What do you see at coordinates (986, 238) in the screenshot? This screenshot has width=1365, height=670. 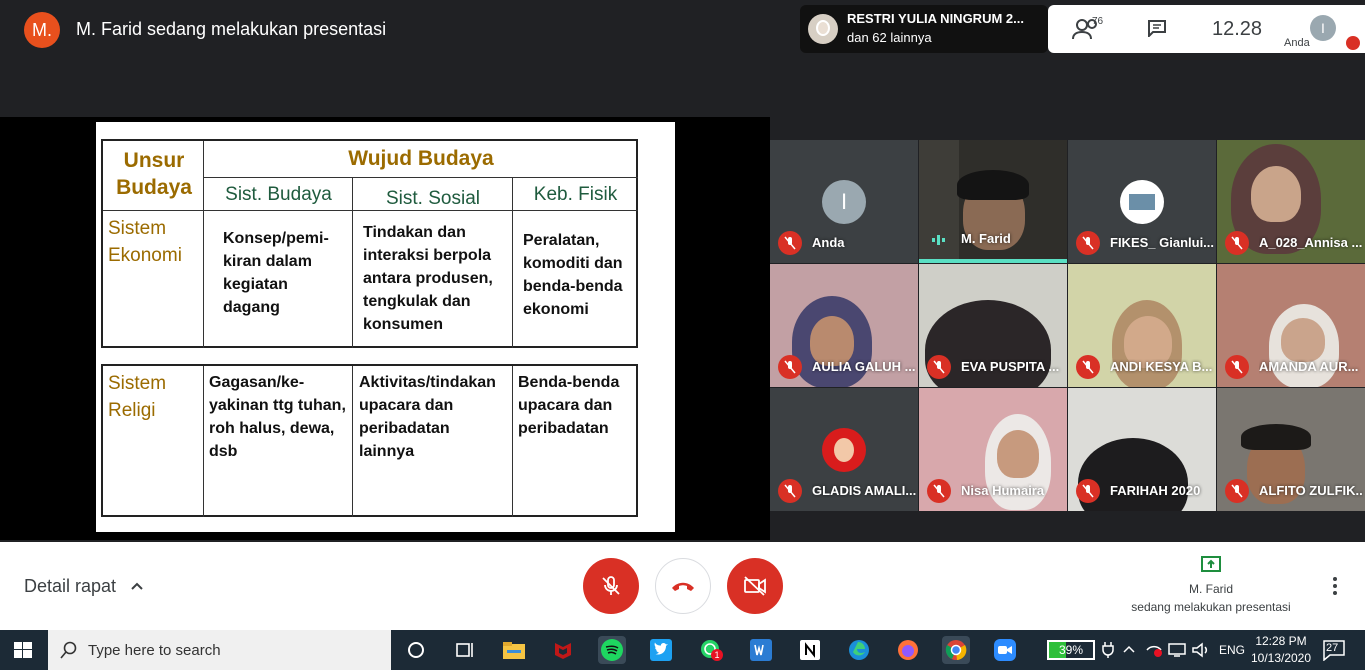 I see `participant-name: M. Farid` at bounding box center [986, 238].